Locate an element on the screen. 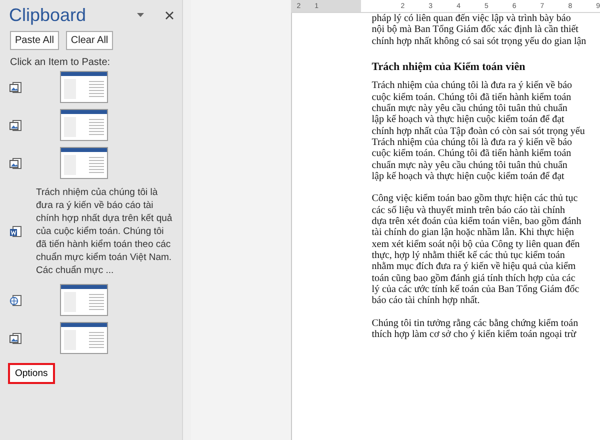  text-line: Công việc kiểm toán bao gồm thực hiện các thủ tục is located at coordinates (475, 199).